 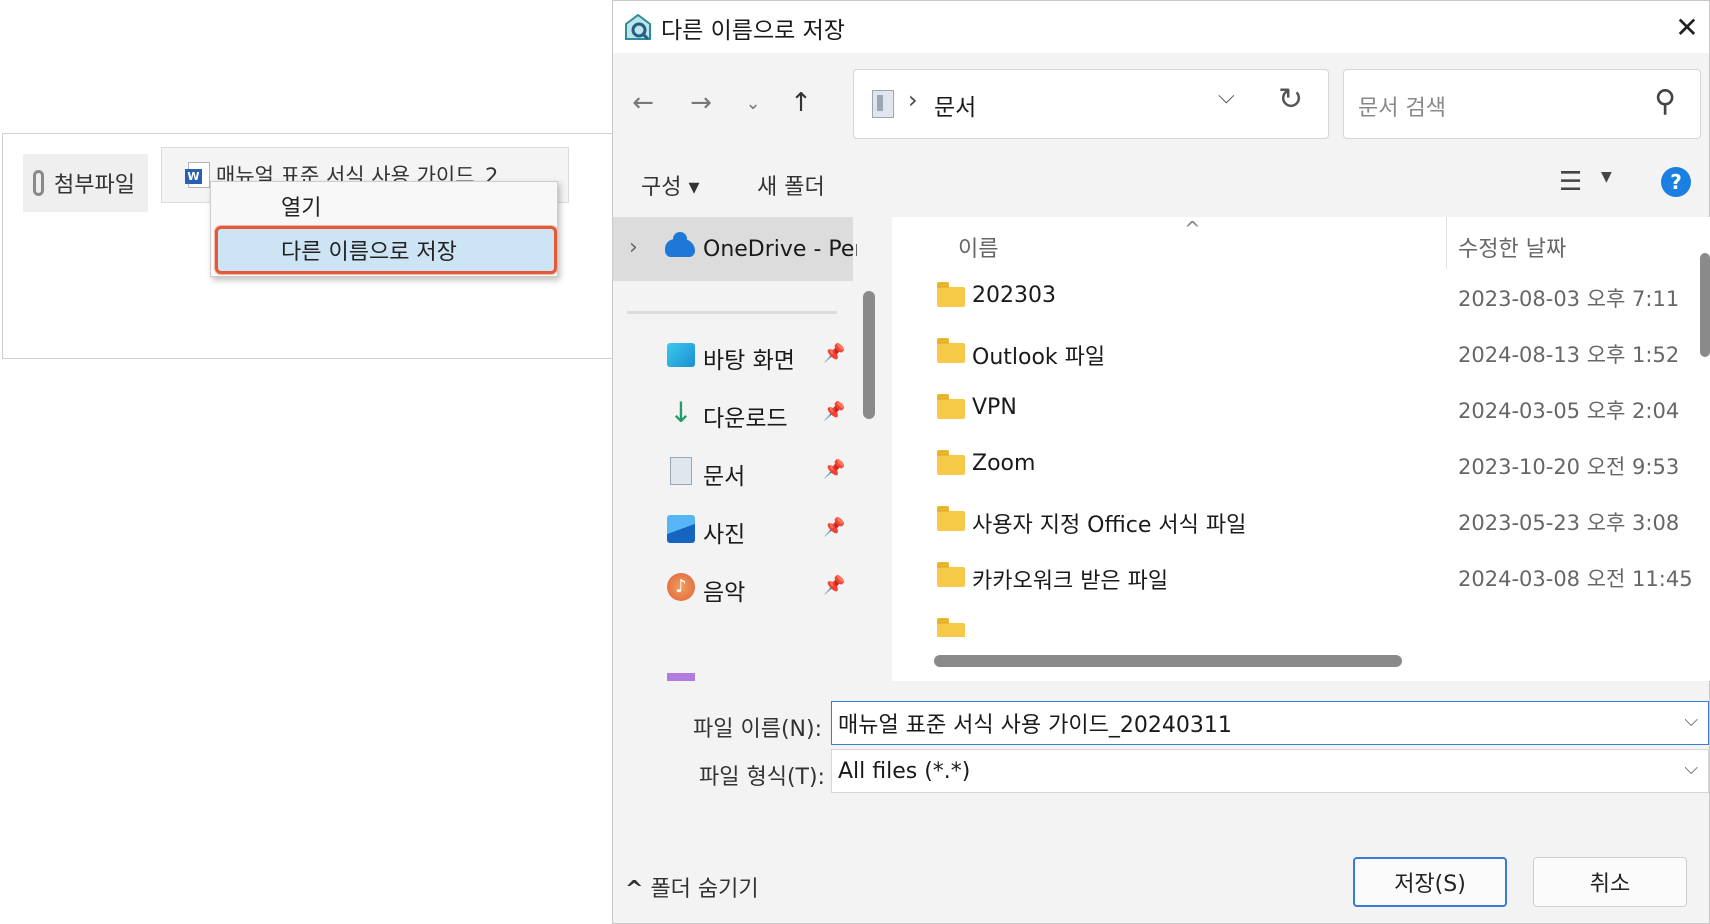 What do you see at coordinates (197, 175) in the screenshot?
I see `word-file-icon` at bounding box center [197, 175].